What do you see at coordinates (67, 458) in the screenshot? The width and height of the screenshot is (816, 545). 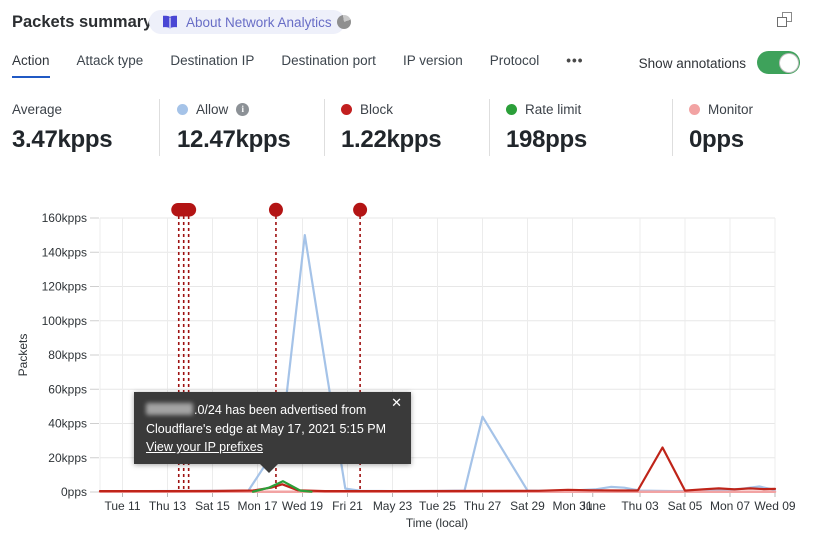 I see `y-axis-tick-label: 20kpps` at bounding box center [67, 458].